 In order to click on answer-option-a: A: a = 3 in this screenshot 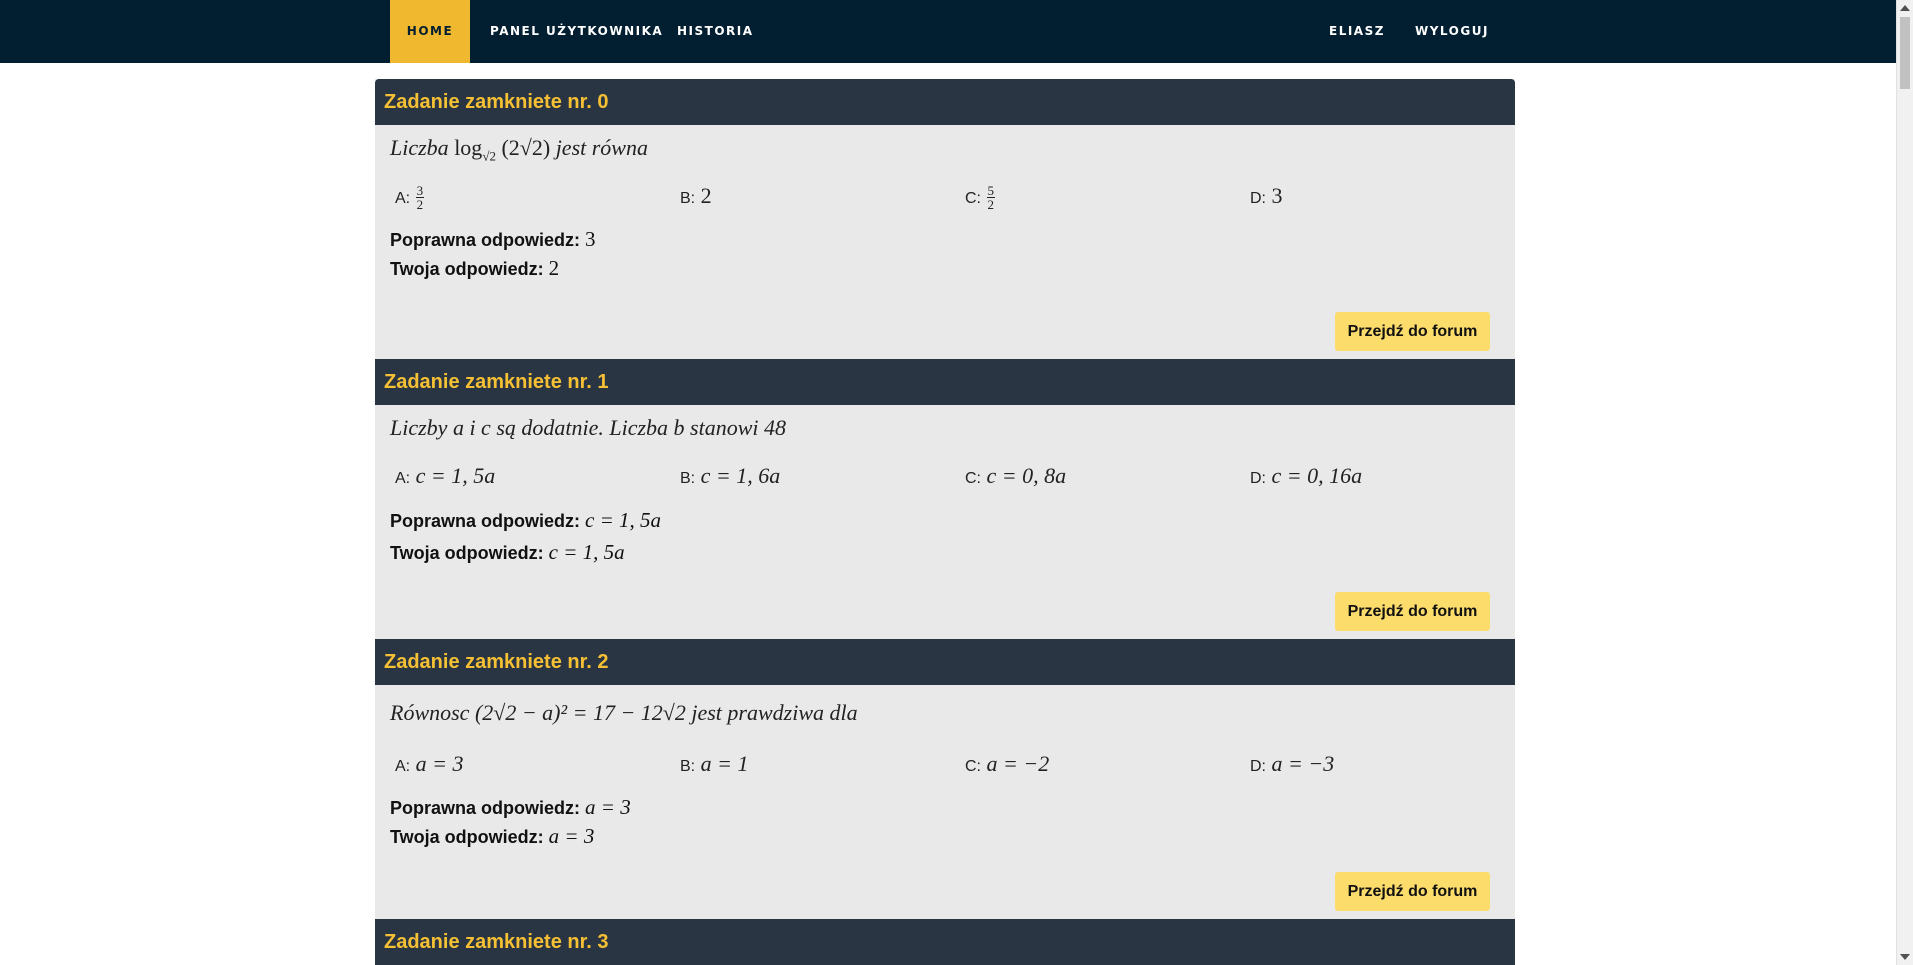, I will do `click(429, 764)`.